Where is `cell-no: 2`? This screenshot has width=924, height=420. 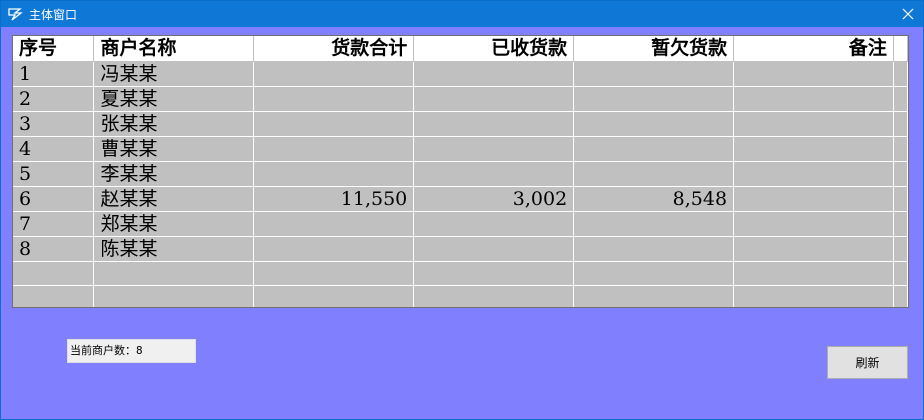 cell-no: 2 is located at coordinates (54, 99).